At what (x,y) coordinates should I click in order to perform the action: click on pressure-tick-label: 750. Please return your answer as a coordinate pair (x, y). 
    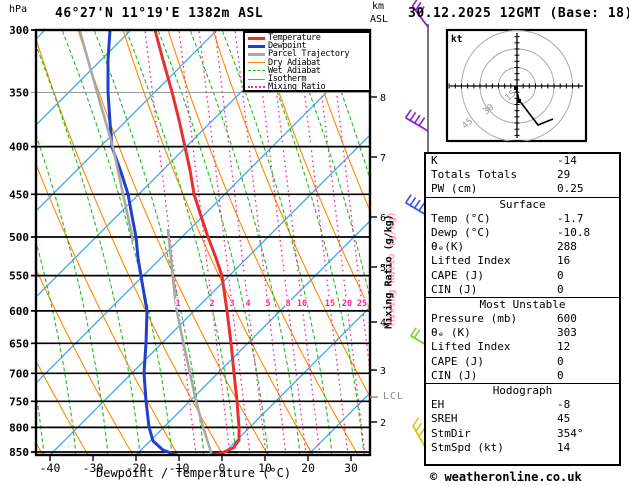
    Looking at the image, I should click on (19, 401).